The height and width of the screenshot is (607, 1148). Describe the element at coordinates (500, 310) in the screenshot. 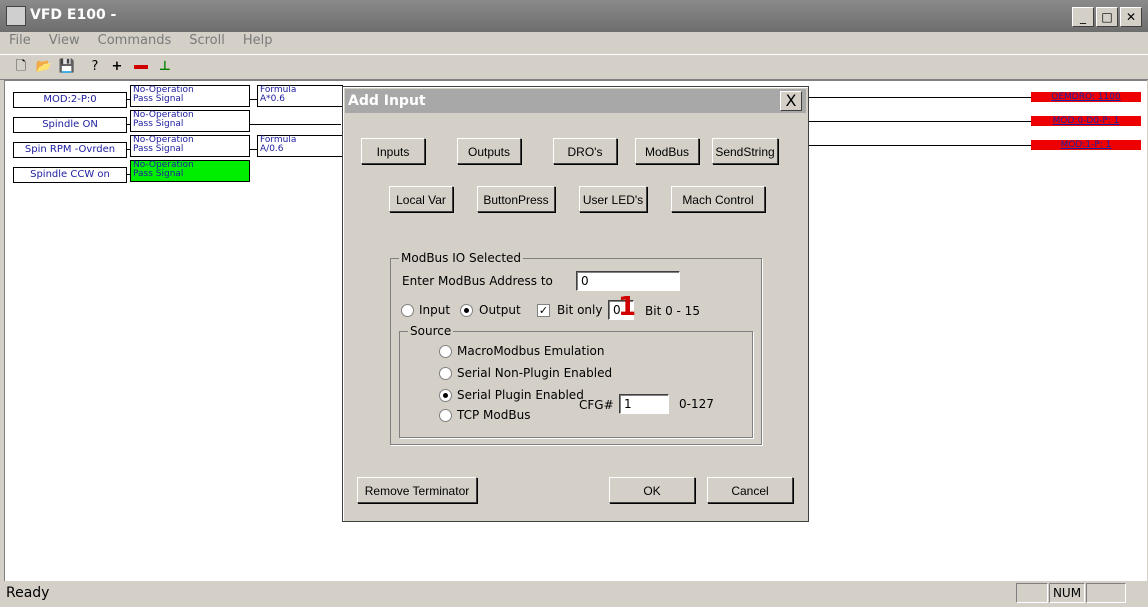

I see `output-radio-label: Output` at that location.